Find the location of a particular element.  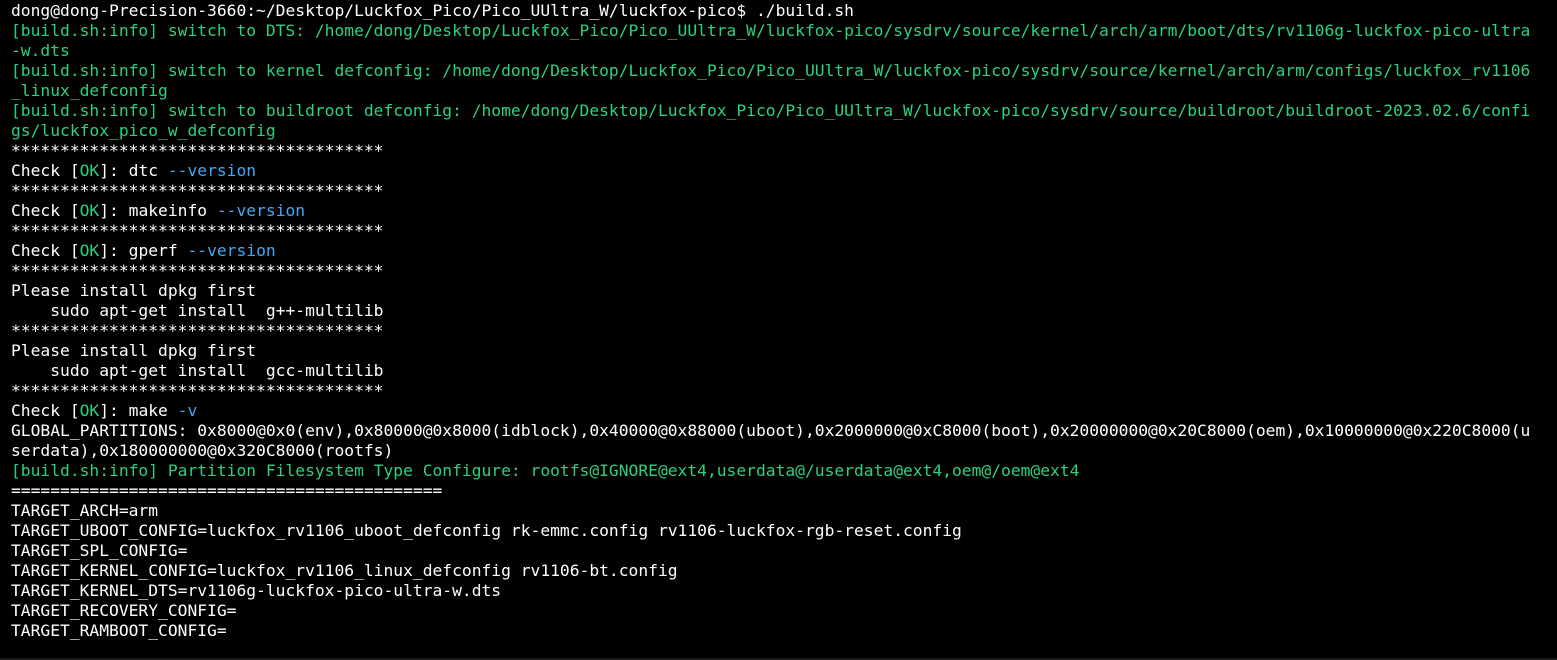

terminal-text-segment: -w.dts is located at coordinates (40, 50).